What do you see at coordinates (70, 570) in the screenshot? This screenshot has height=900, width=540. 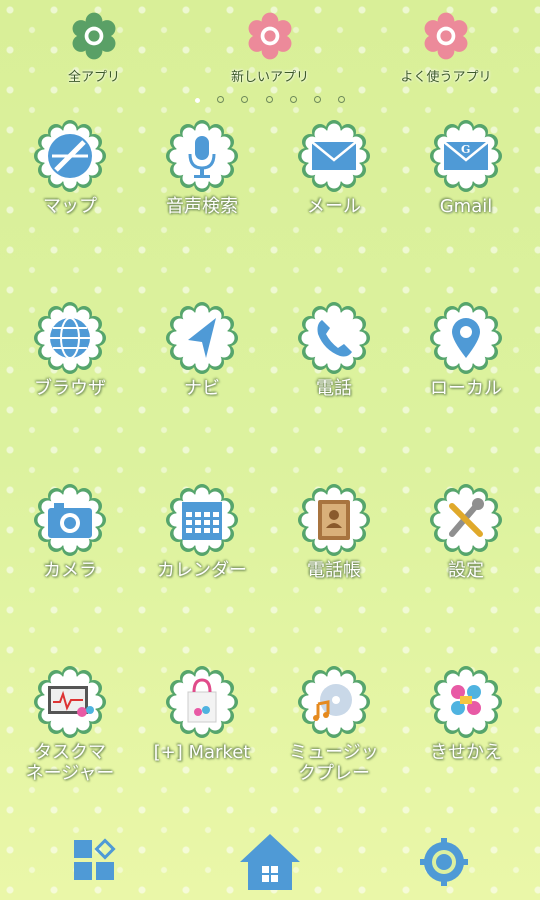 I see `app-label: カメラ` at bounding box center [70, 570].